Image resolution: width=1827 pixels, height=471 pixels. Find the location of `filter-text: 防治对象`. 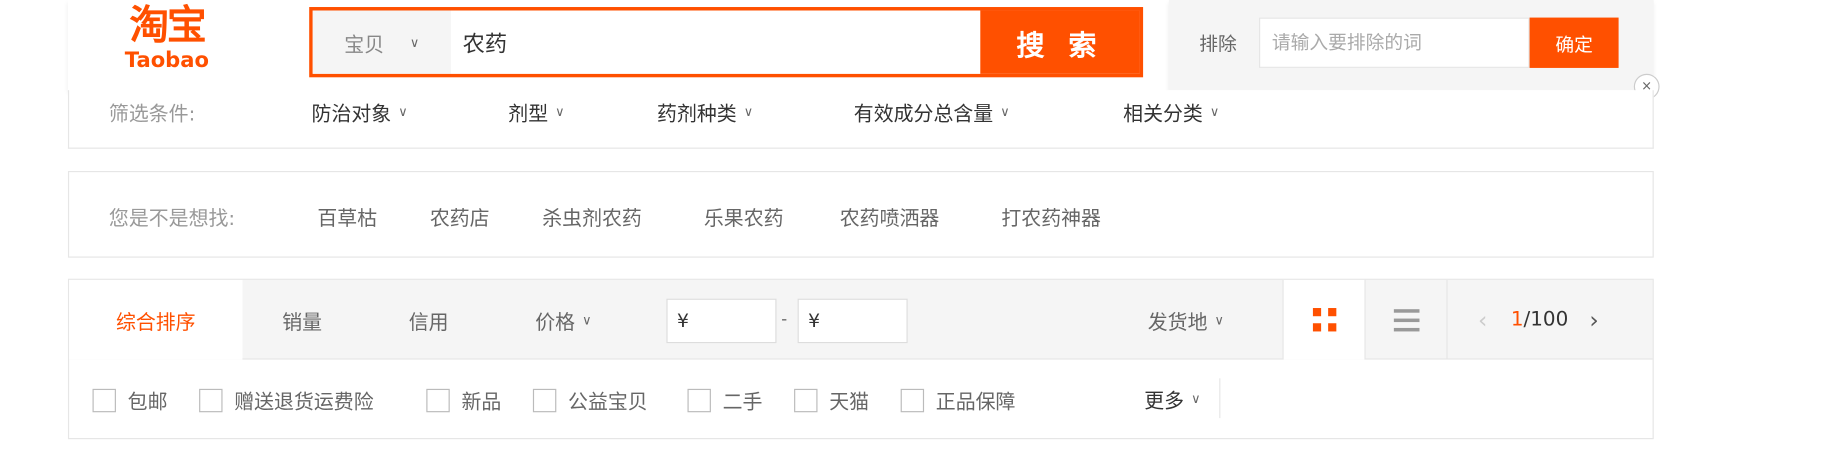

filter-text: 防治对象 is located at coordinates (351, 115).